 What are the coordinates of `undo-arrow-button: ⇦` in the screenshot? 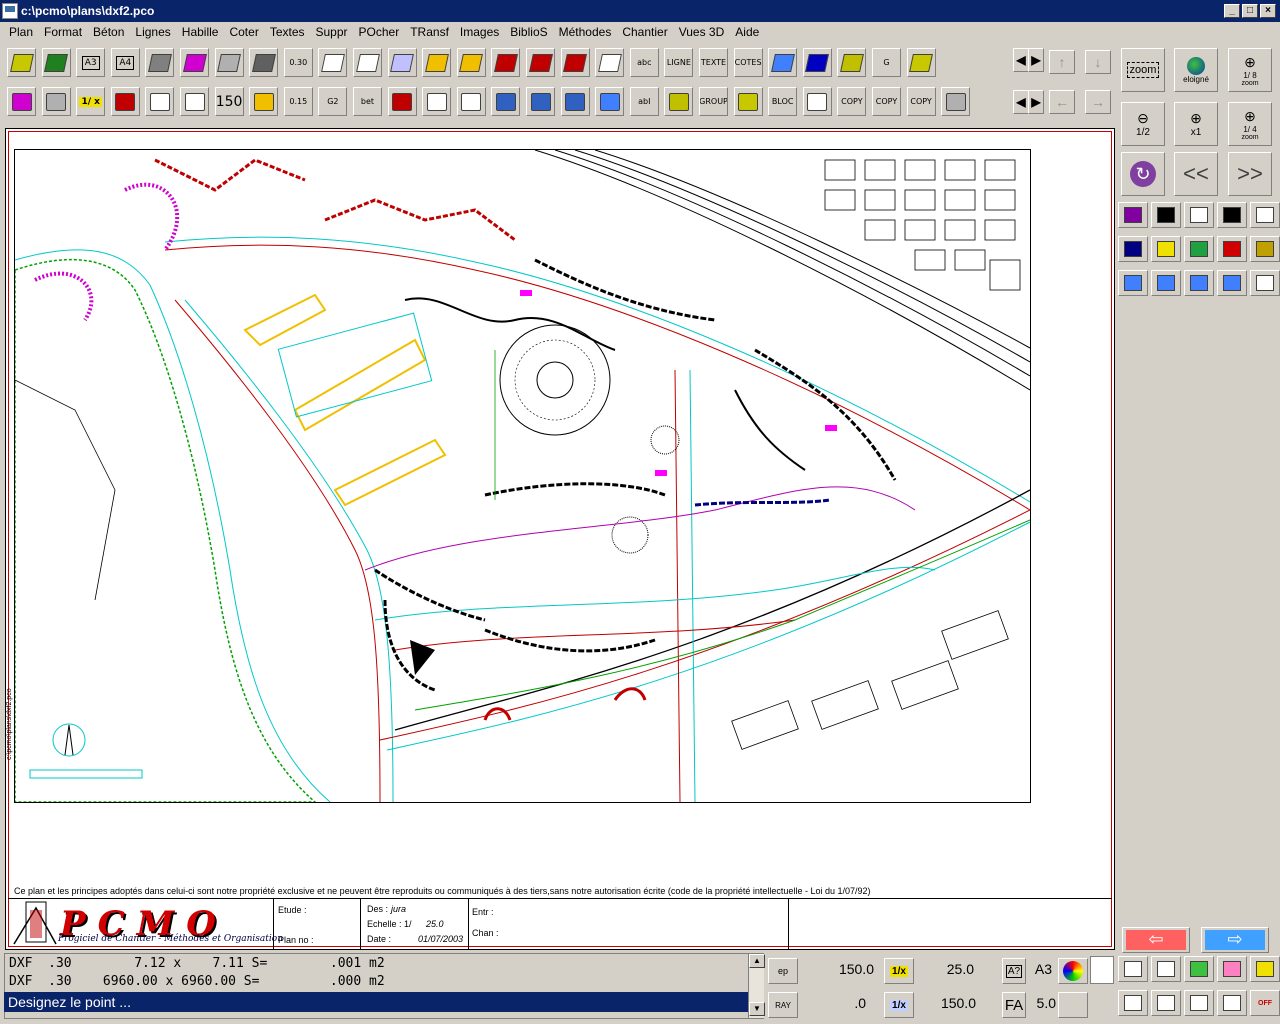 It's located at (1156, 940).